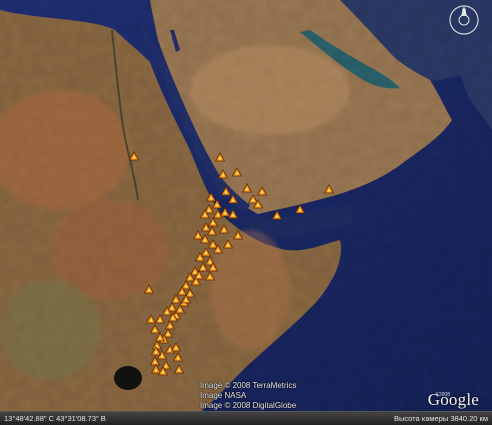 Image resolution: width=492 pixels, height=425 pixels. What do you see at coordinates (248, 405) in the screenshot?
I see `credit-digitalglobe: Image © 2008 DigitalGlobe` at bounding box center [248, 405].